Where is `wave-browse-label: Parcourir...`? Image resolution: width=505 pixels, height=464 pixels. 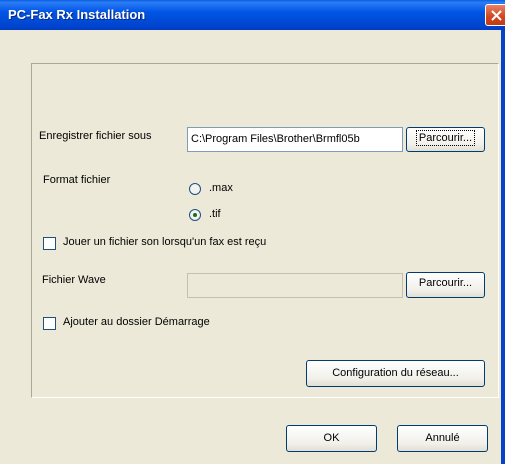
wave-browse-label: Parcourir... is located at coordinates (445, 283).